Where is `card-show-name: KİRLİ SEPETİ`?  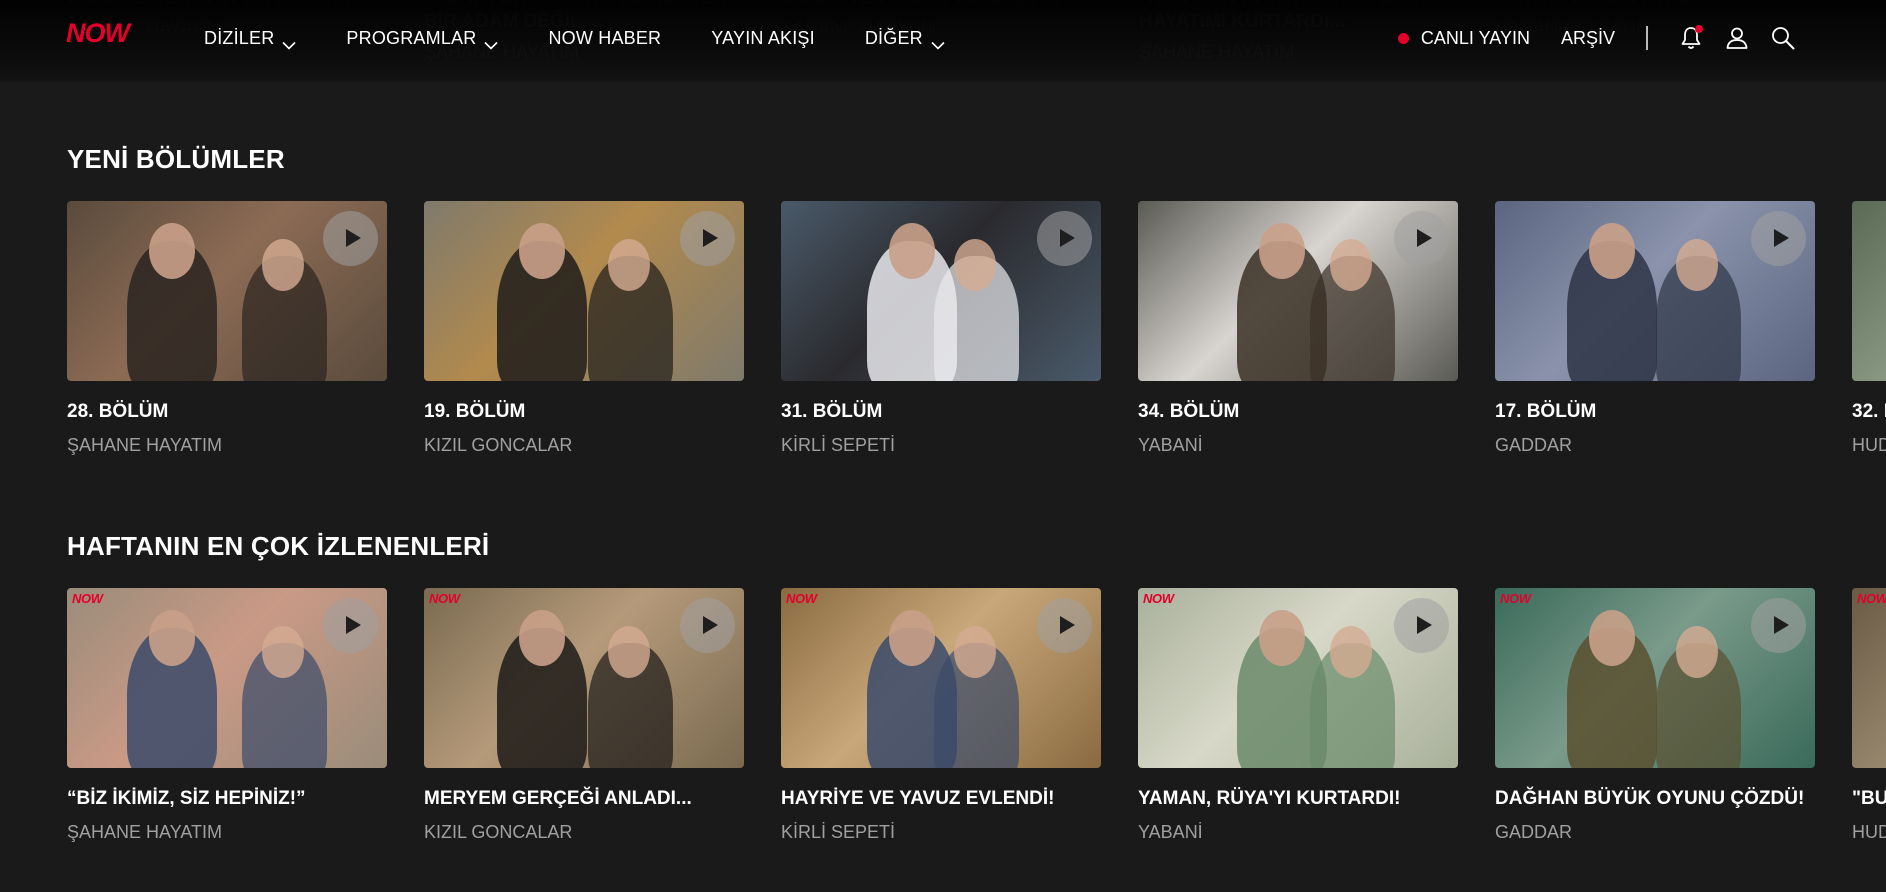 card-show-name: KİRLİ SEPETİ is located at coordinates (838, 832).